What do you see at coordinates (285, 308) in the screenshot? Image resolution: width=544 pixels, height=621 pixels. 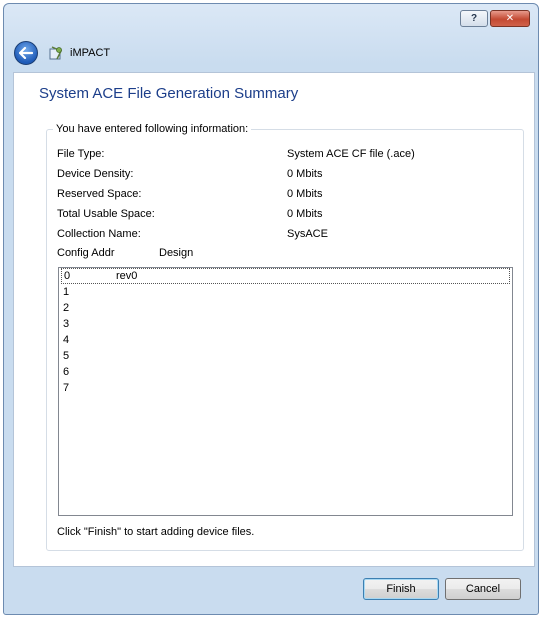 I see `list-item-2: 2` at bounding box center [285, 308].